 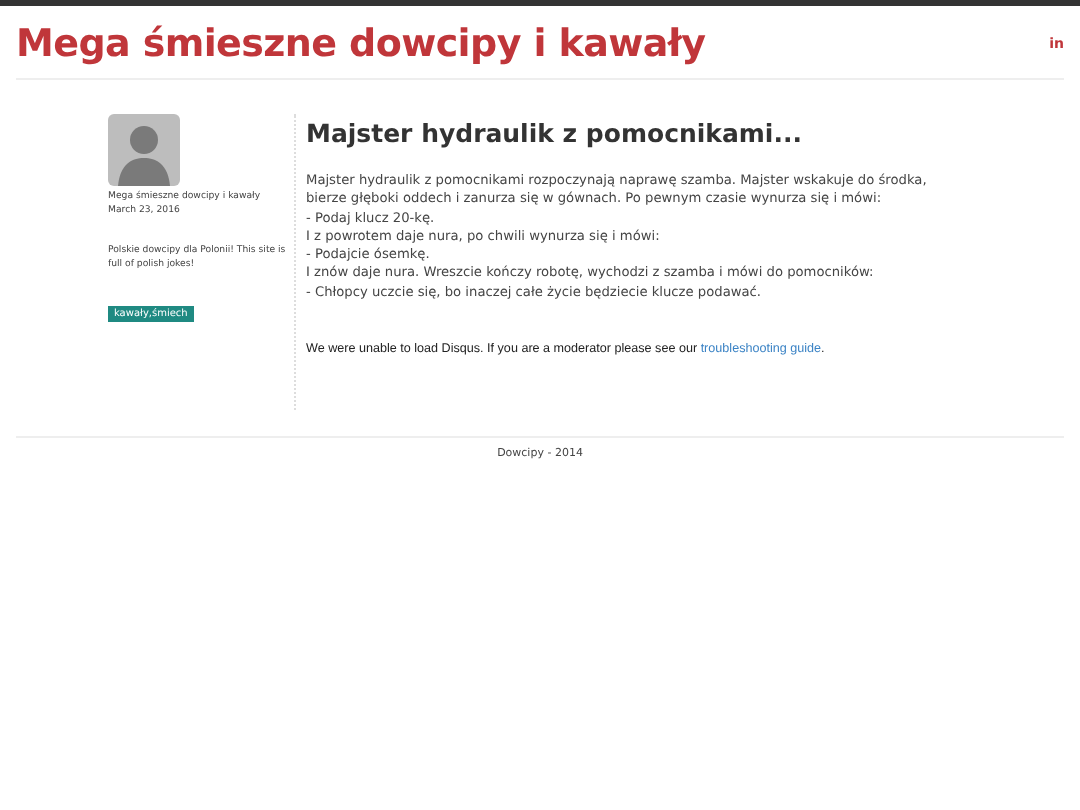 I want to click on avatar-icon, so click(x=144, y=150).